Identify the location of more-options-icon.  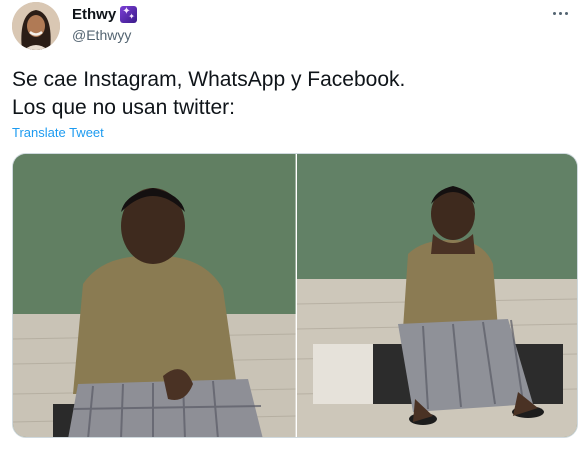
(560, 13).